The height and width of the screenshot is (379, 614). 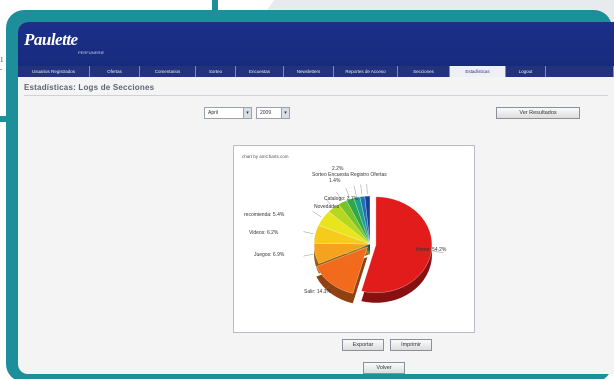 What do you see at coordinates (115, 71) in the screenshot?
I see `nav-item-ofertas: Ofertas` at bounding box center [115, 71].